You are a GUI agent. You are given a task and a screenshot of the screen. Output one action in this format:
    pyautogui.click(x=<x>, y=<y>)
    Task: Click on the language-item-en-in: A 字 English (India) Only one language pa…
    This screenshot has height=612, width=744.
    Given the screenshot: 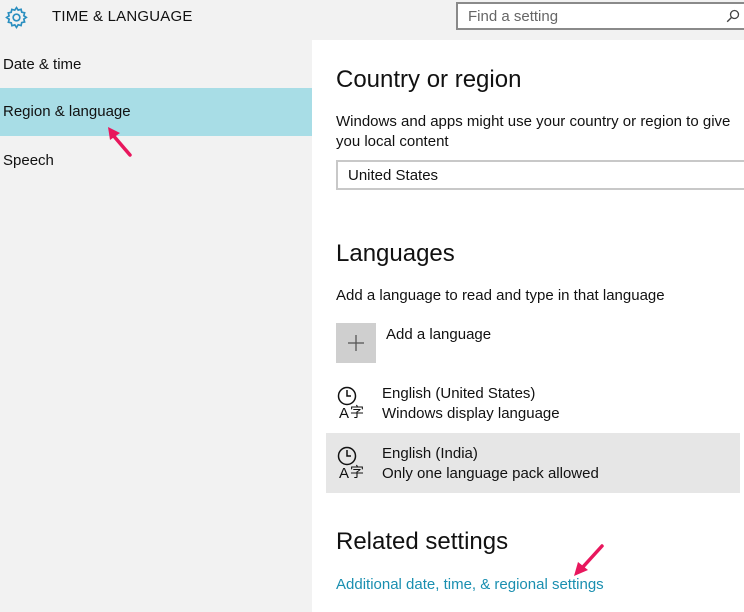 What is the action you would take?
    pyautogui.click(x=533, y=463)
    